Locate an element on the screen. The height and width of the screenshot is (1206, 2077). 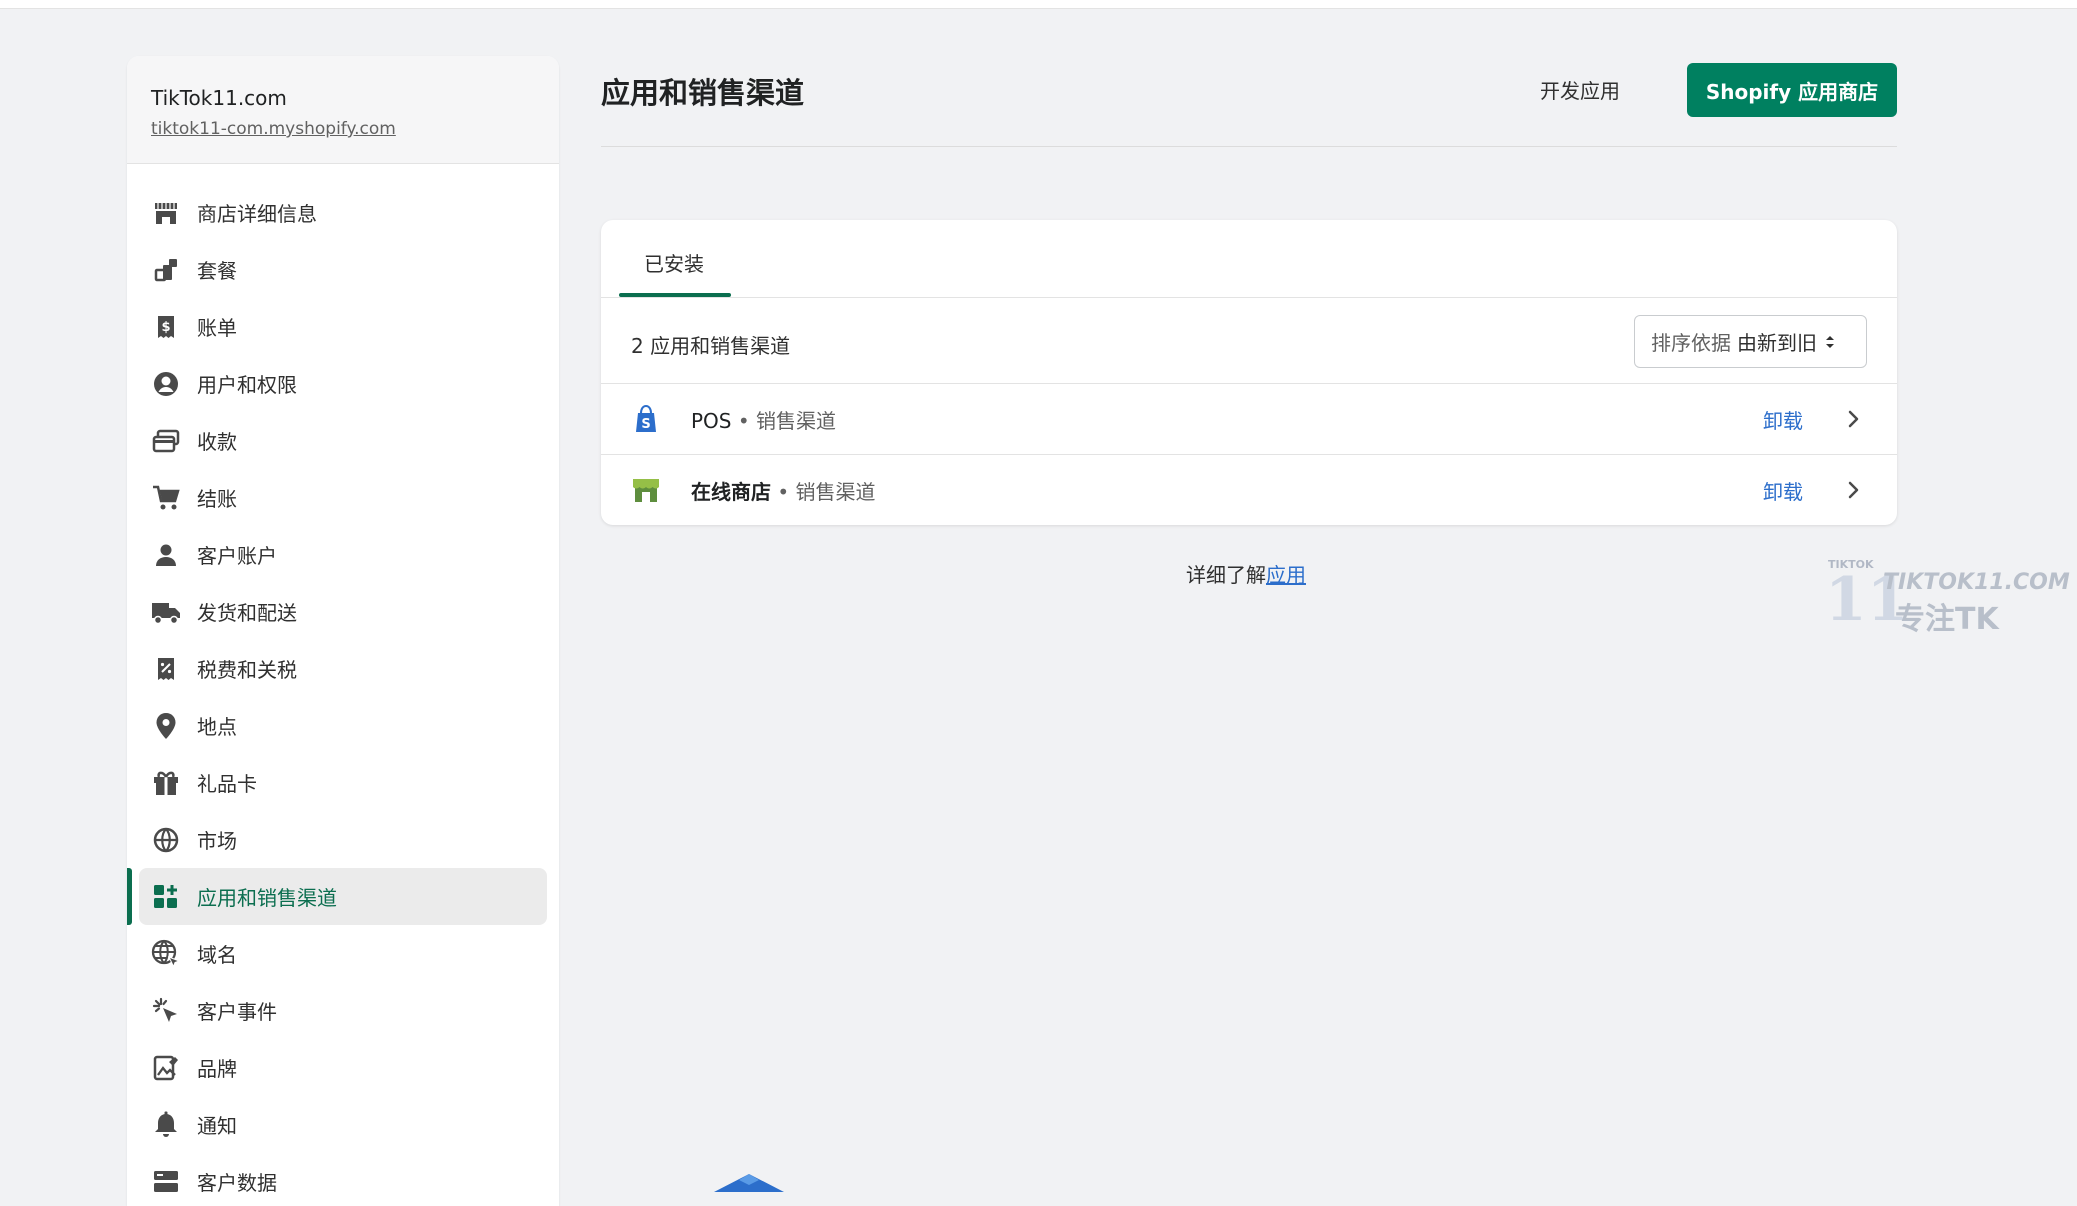
plan-icon is located at coordinates (166, 270).